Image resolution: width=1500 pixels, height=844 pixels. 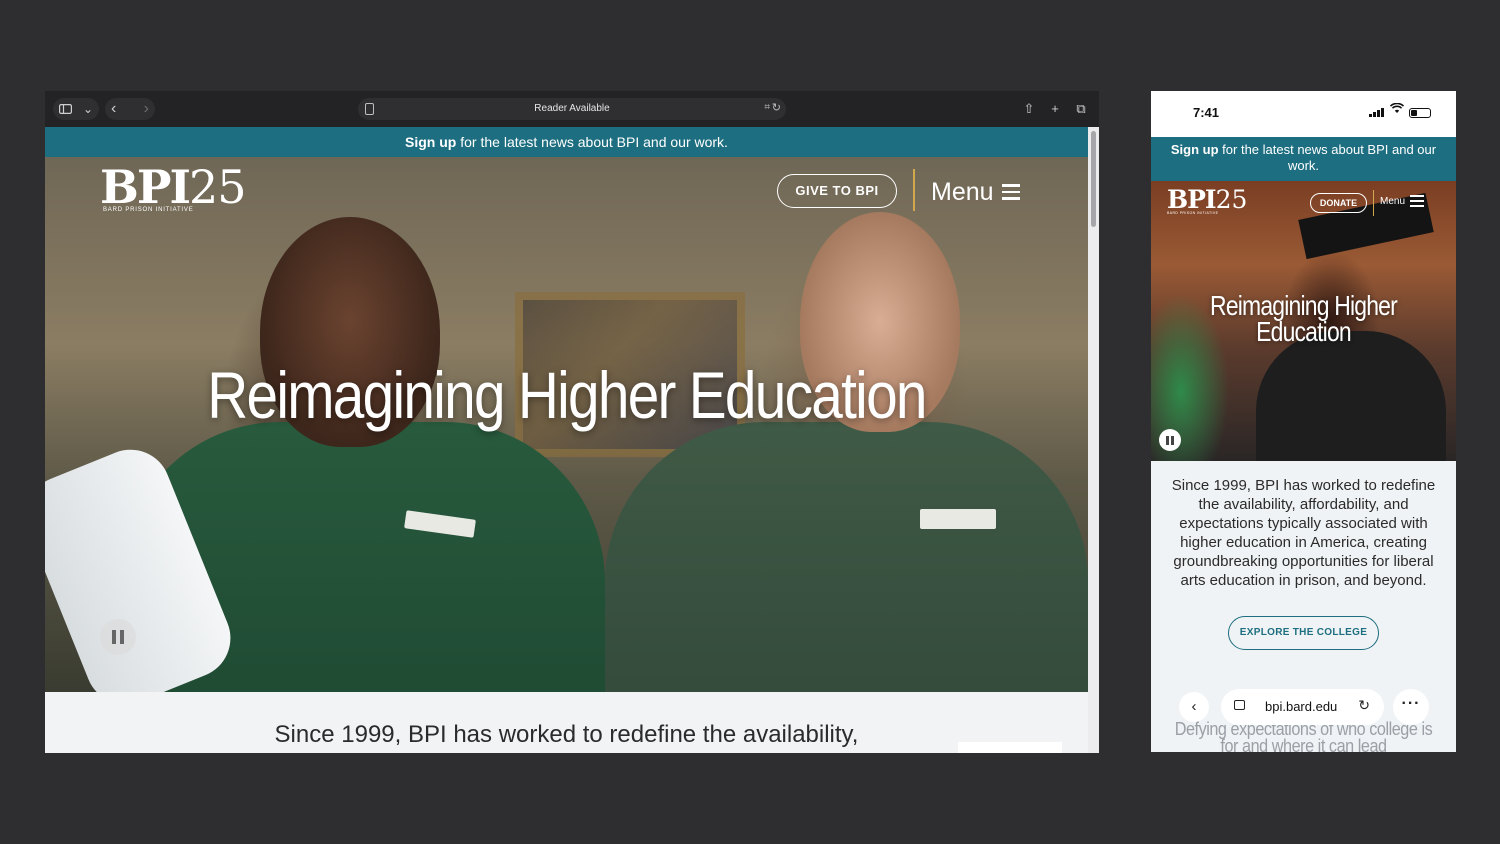 I want to click on give-to-bpi-button: GIVE TO BPI, so click(x=837, y=191).